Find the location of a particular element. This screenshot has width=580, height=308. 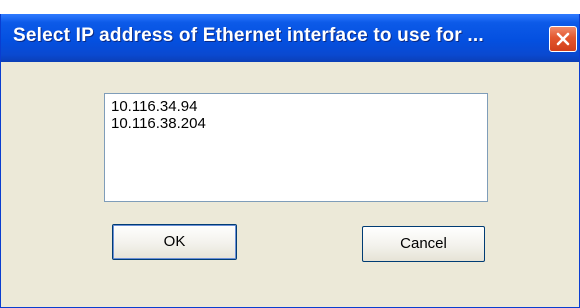

close-button is located at coordinates (563, 39).